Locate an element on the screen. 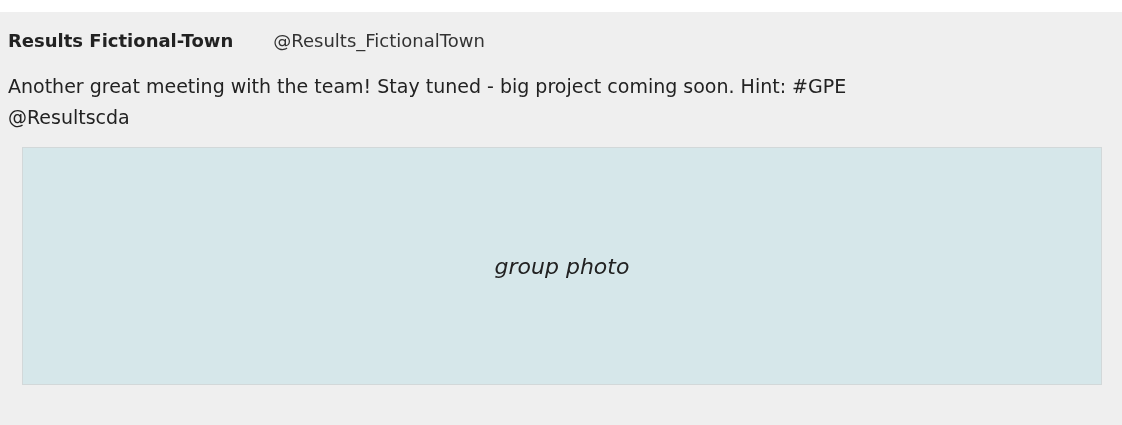 Image resolution: width=1122 pixels, height=425 pixels. post-text: Another great meeting with the team! Stay tuned - big project coming soon. Hint: #GPE @Resultscda is located at coordinates (428, 102).